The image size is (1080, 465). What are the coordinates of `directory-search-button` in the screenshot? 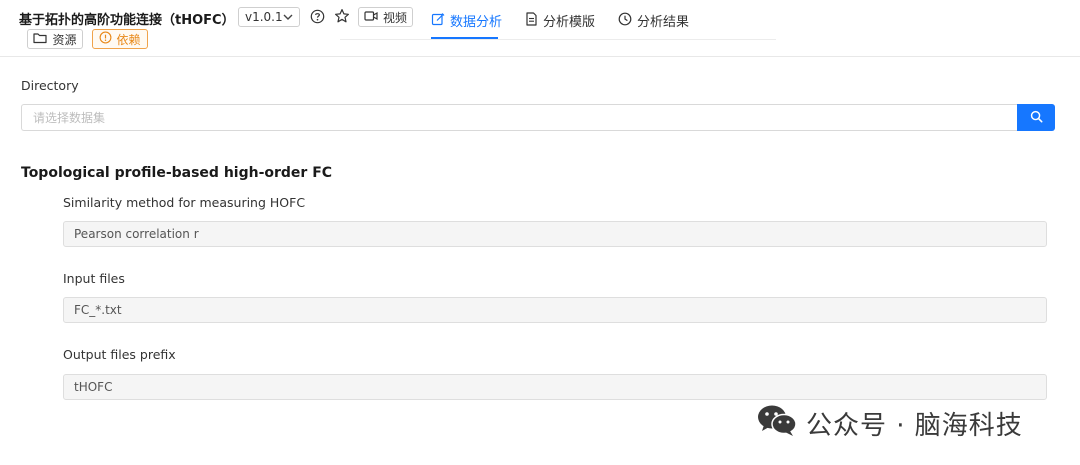 It's located at (1036, 117).